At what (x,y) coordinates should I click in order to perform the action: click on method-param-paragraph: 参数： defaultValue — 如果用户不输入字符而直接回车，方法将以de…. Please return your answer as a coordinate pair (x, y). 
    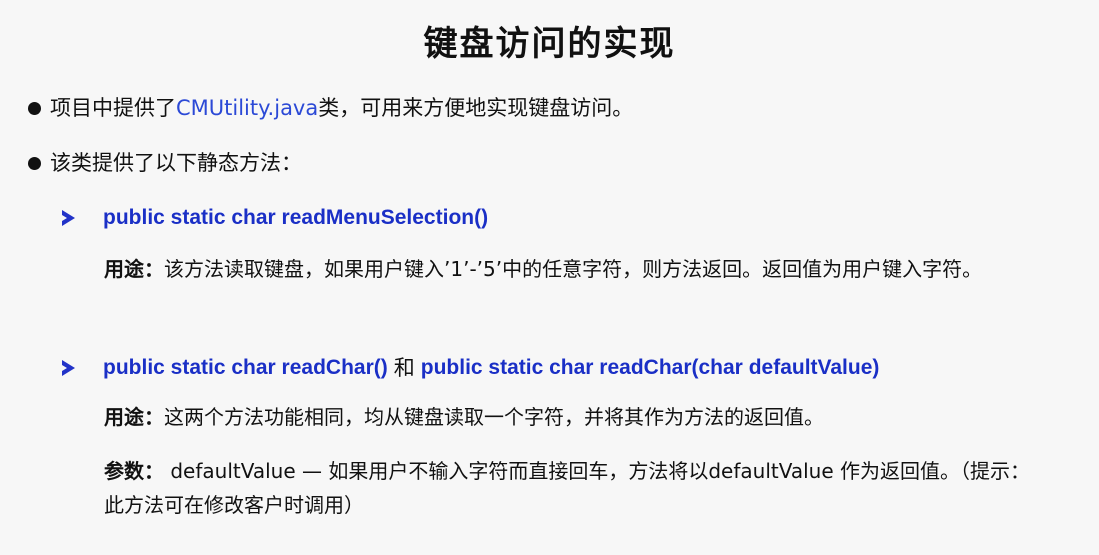
    Looking at the image, I should click on (574, 488).